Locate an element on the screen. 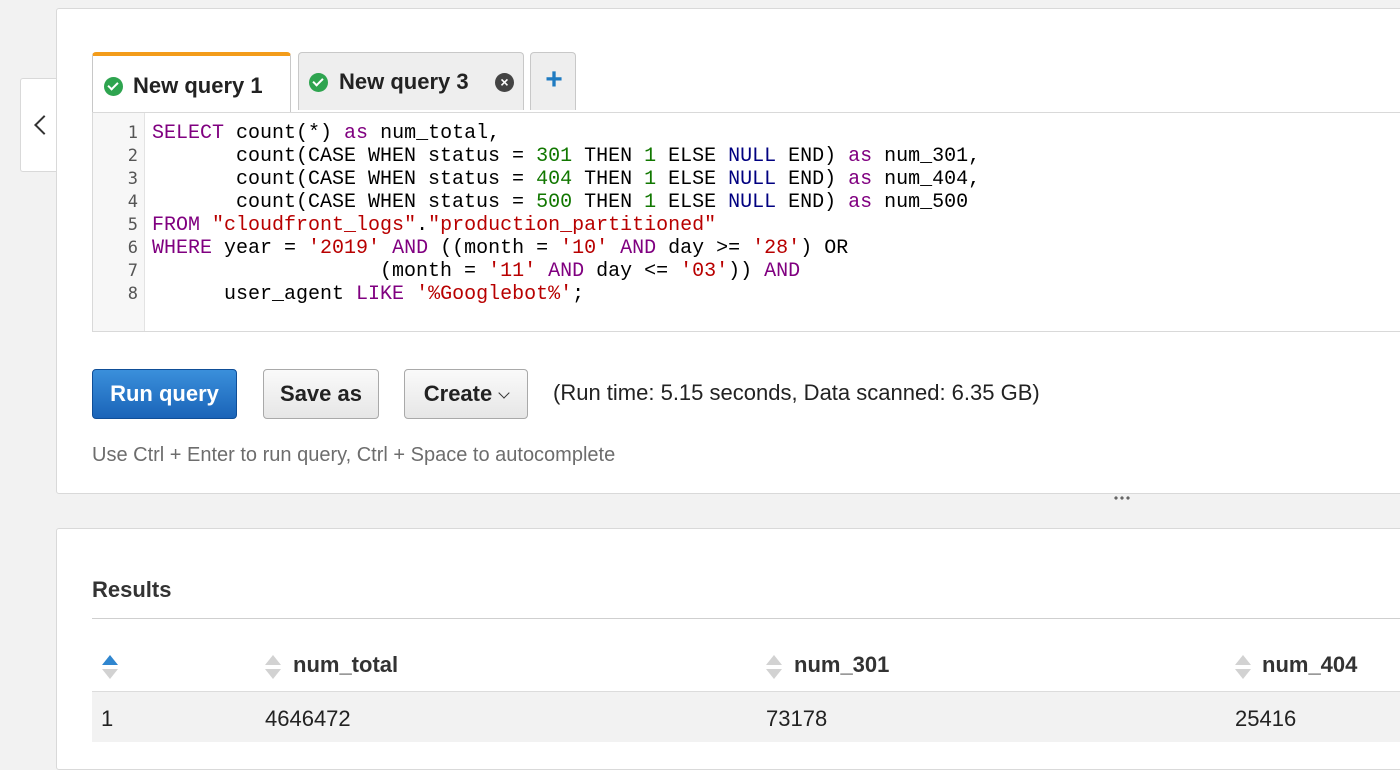 The height and width of the screenshot is (770, 1400). code-token: count(*) is located at coordinates (284, 133).